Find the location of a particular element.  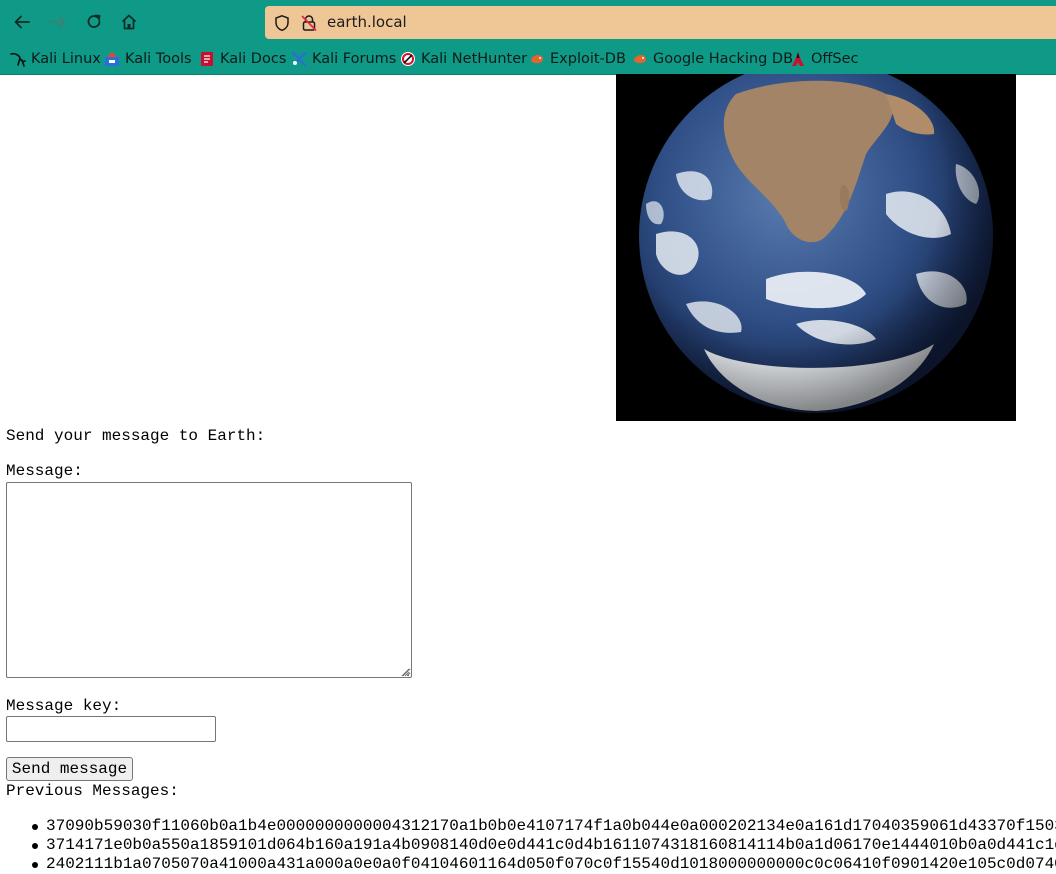

bookmark-label: Kali Forums is located at coordinates (354, 59).